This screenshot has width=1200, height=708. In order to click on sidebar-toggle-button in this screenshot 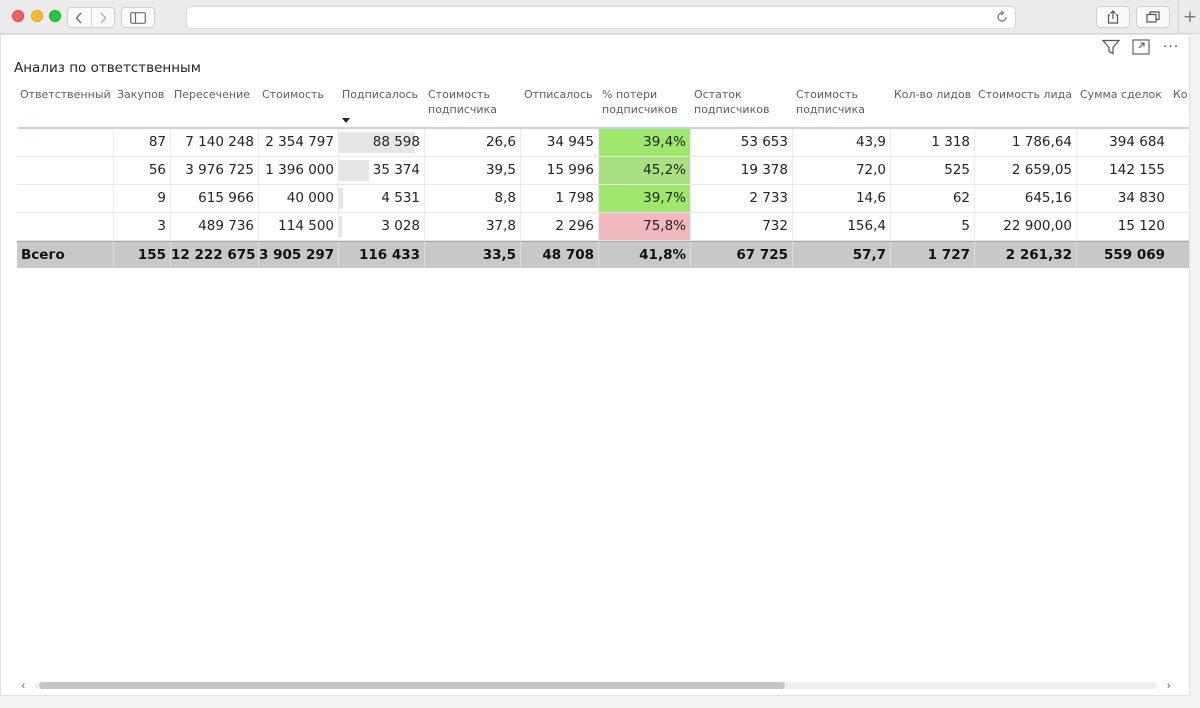, I will do `click(138, 17)`.